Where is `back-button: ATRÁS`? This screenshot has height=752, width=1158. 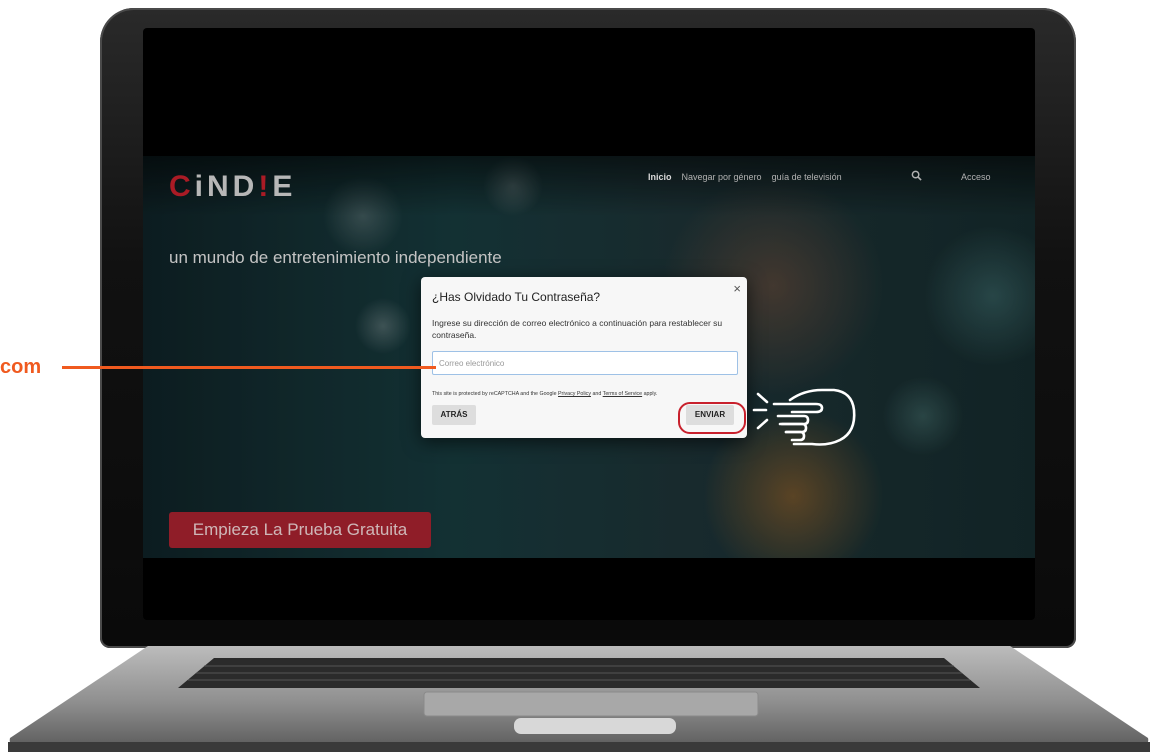 back-button: ATRÁS is located at coordinates (454, 415).